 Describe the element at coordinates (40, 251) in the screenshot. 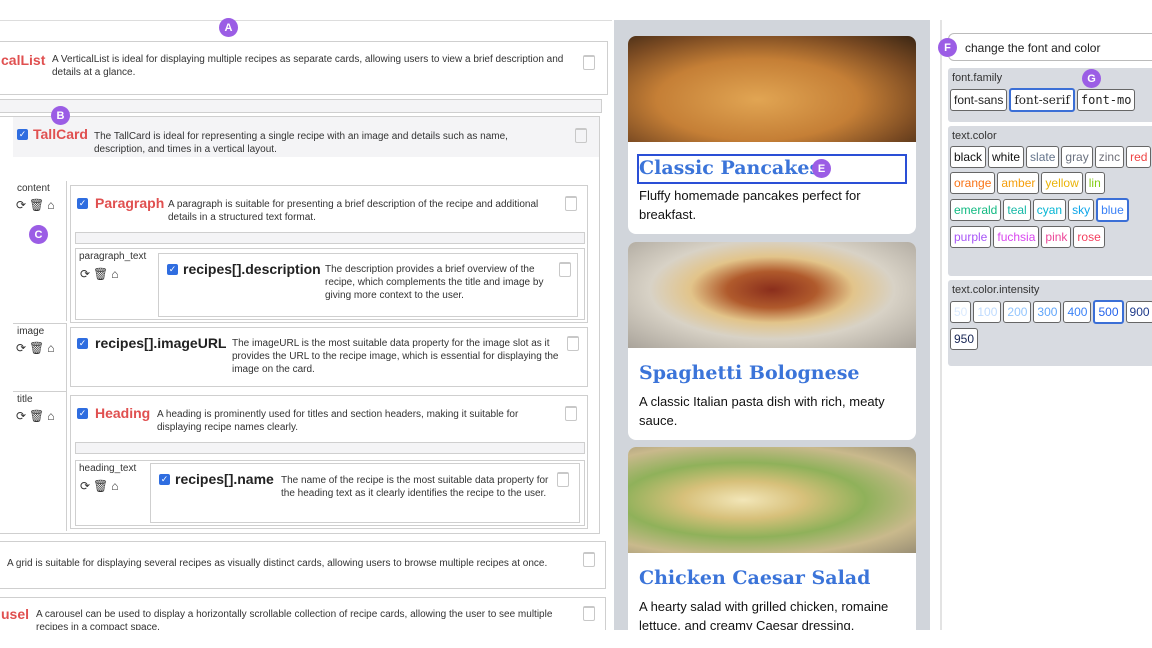

I see `slot-content: content ⟳🗑⌂` at that location.